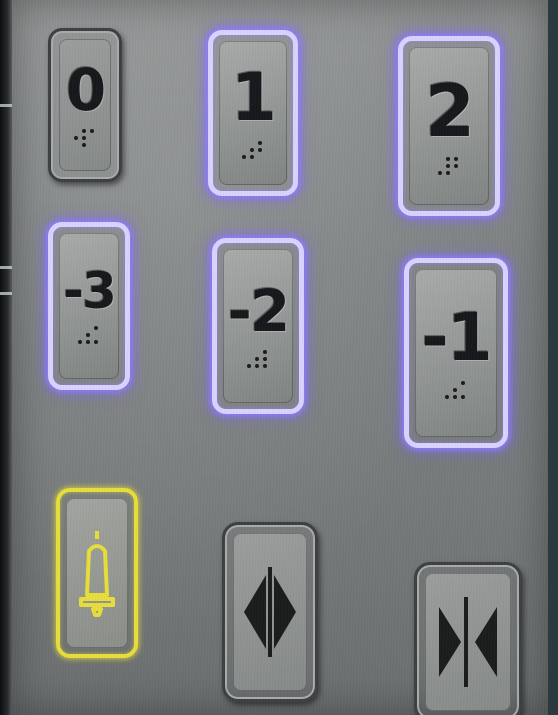  I want to click on alarm-bell-icon, so click(97, 574).